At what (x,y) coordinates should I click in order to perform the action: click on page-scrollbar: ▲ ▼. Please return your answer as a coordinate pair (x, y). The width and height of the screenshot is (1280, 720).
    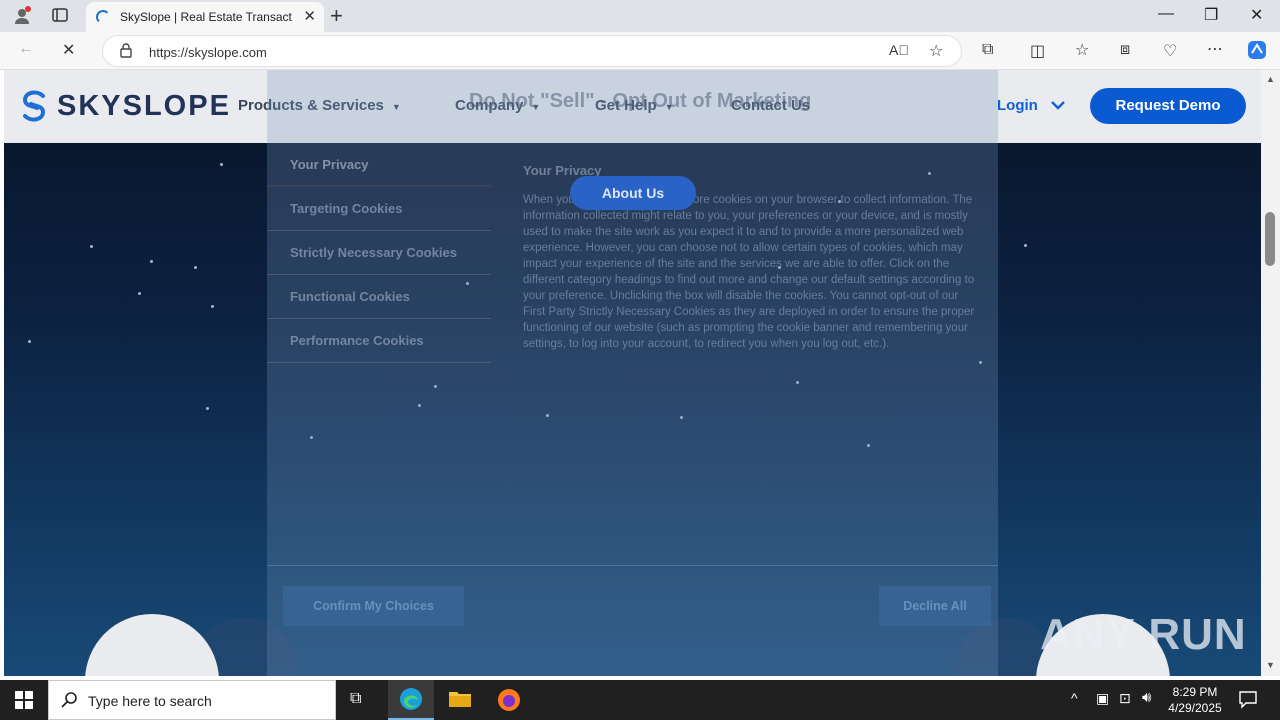
    Looking at the image, I should click on (1270, 373).